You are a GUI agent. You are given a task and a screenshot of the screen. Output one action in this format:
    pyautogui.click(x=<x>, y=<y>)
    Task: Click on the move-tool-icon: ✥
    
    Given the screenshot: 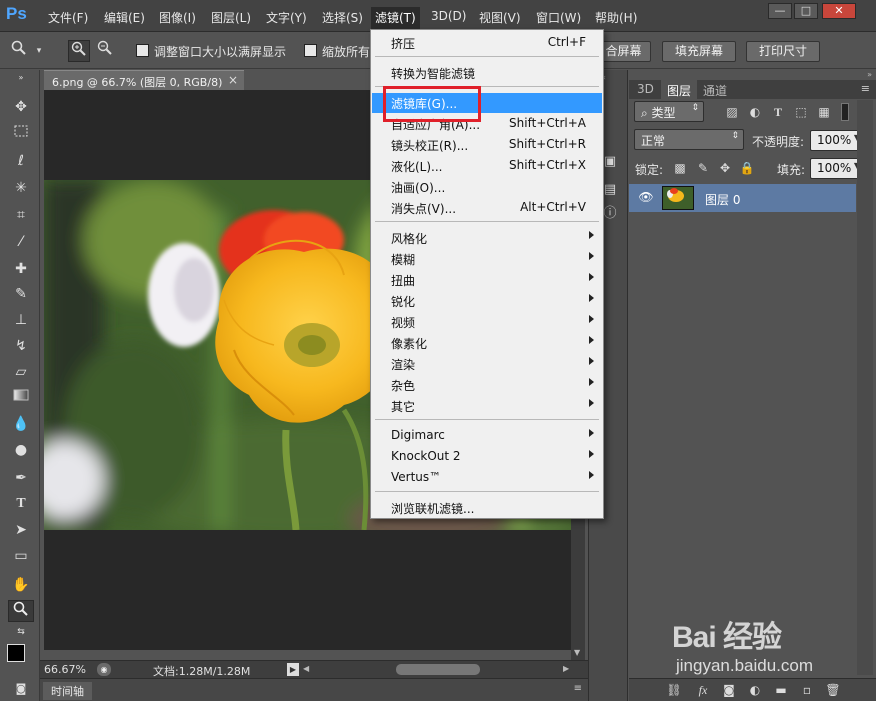 What is the action you would take?
    pyautogui.click(x=21, y=107)
    